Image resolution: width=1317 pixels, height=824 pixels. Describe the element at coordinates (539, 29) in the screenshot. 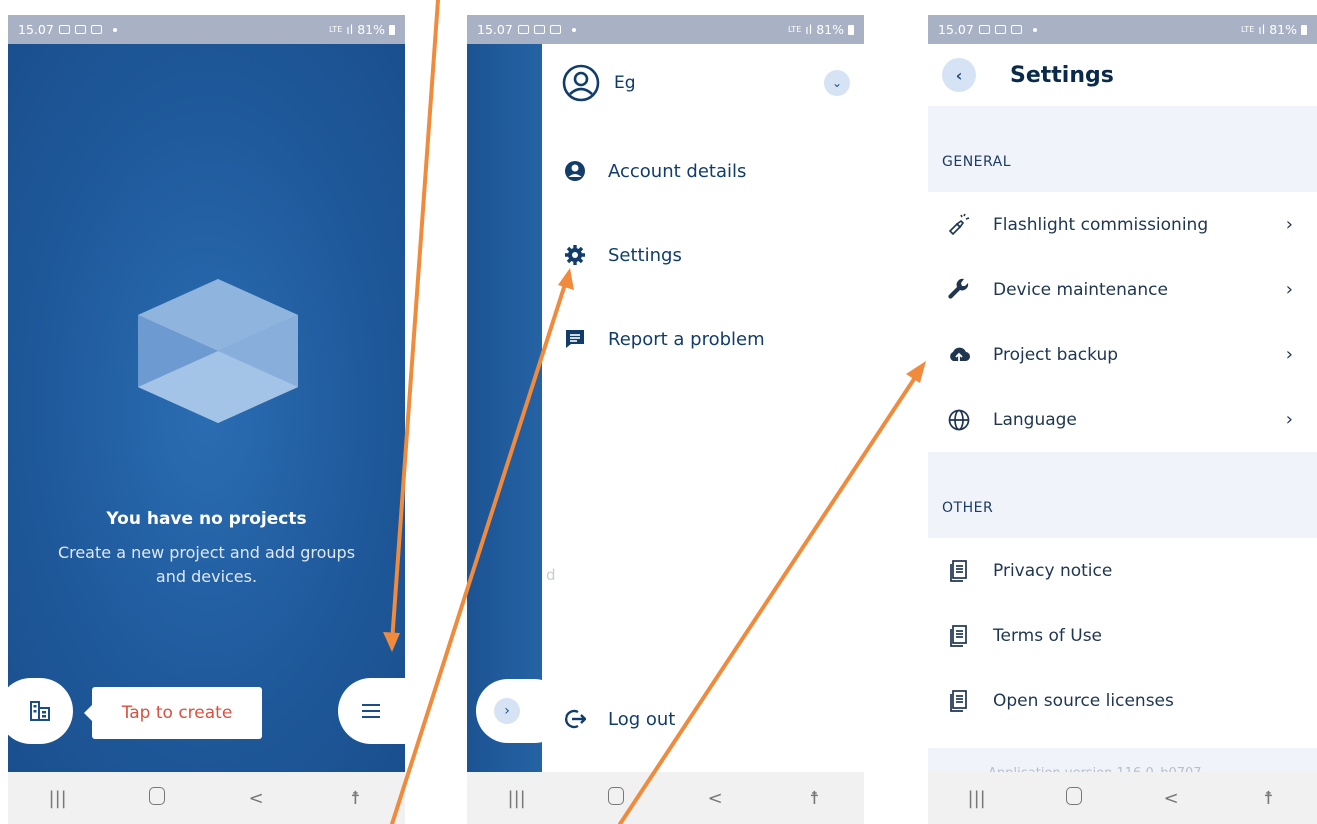

I see `youtube-icon` at that location.